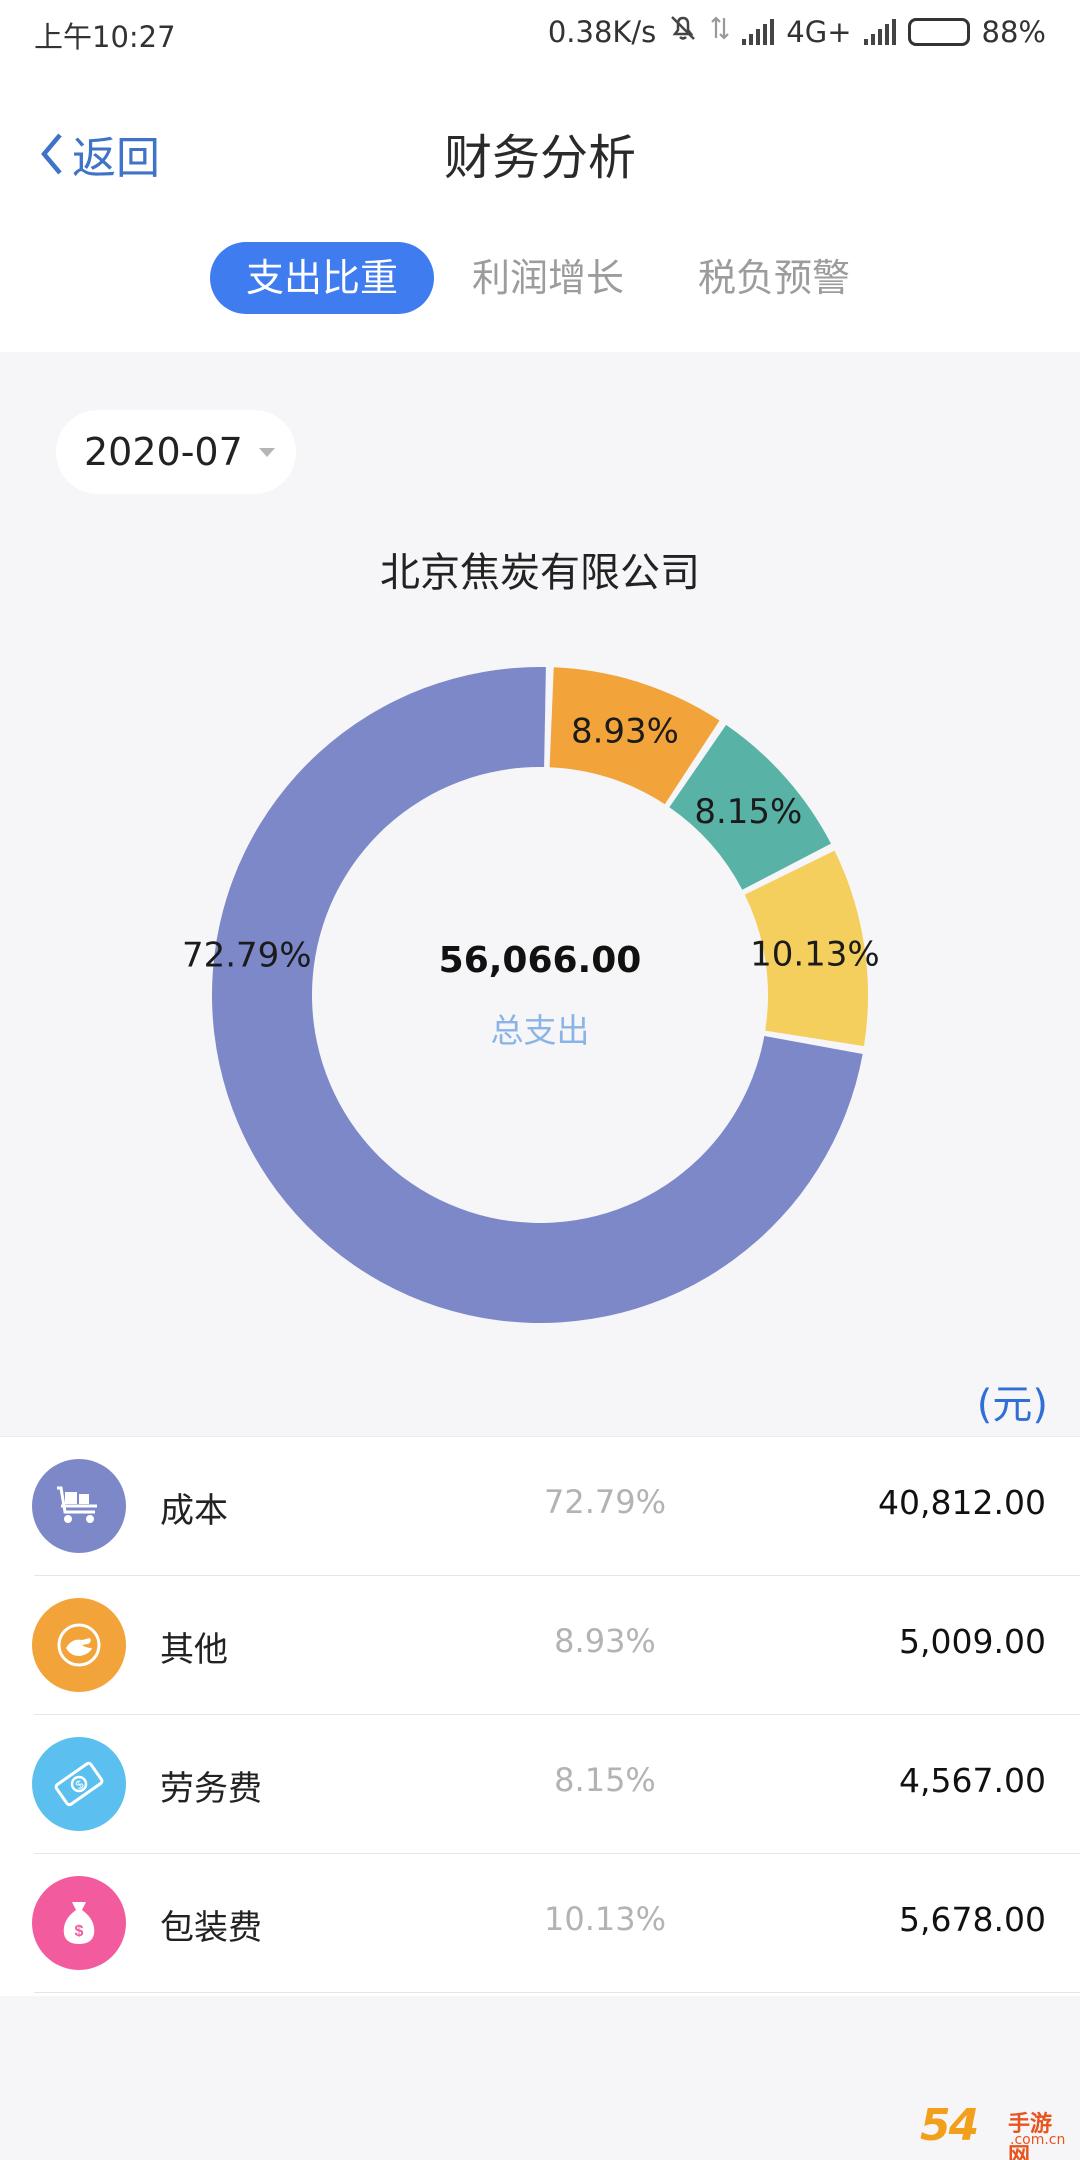 Image resolution: width=1080 pixels, height=2160 pixels. I want to click on tab-tax-warning: 税负预警, so click(774, 278).